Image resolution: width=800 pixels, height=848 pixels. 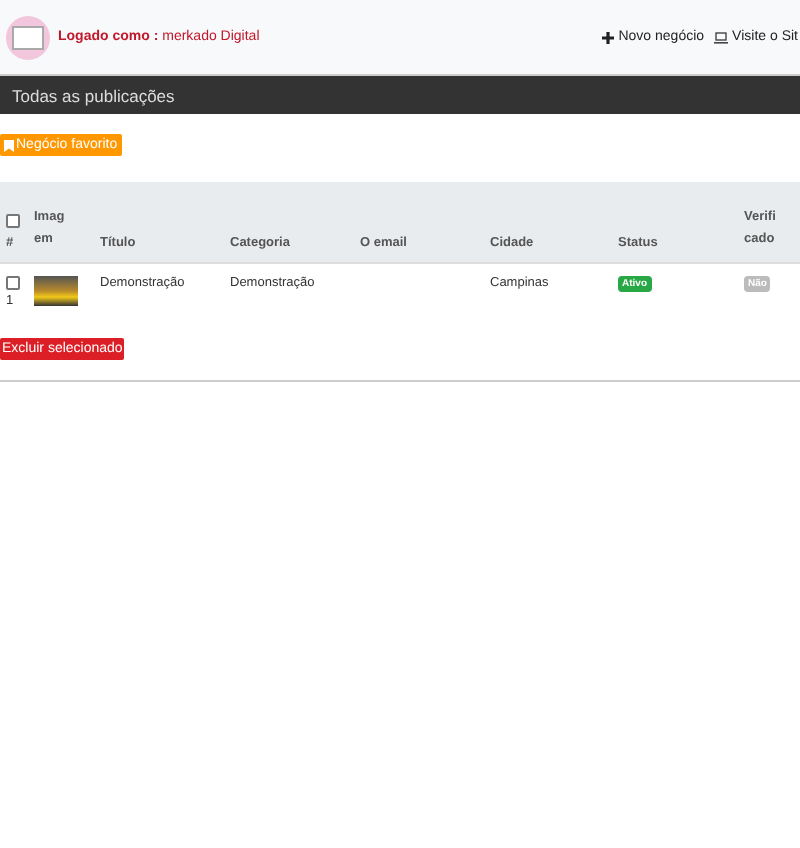 I want to click on row-checkbox, so click(x=13, y=283).